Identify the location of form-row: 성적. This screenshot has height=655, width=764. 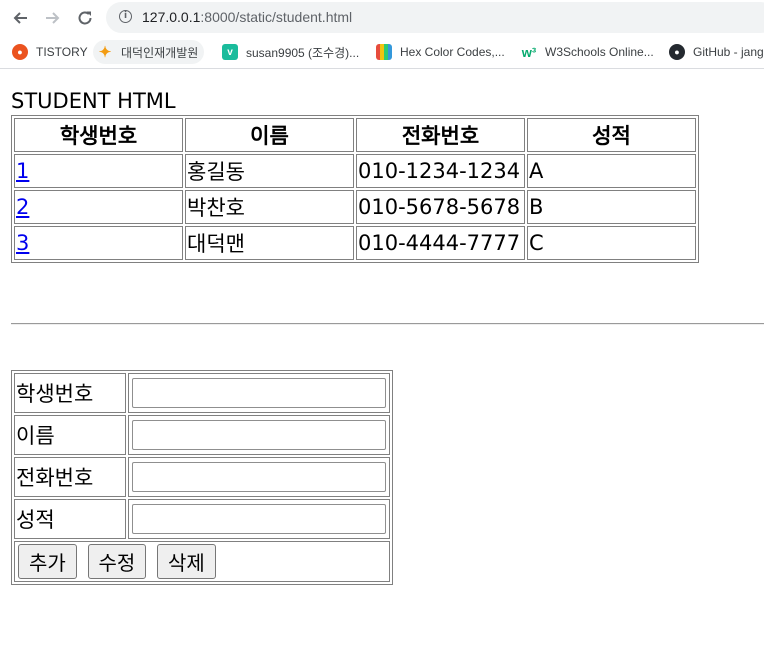
(202, 519).